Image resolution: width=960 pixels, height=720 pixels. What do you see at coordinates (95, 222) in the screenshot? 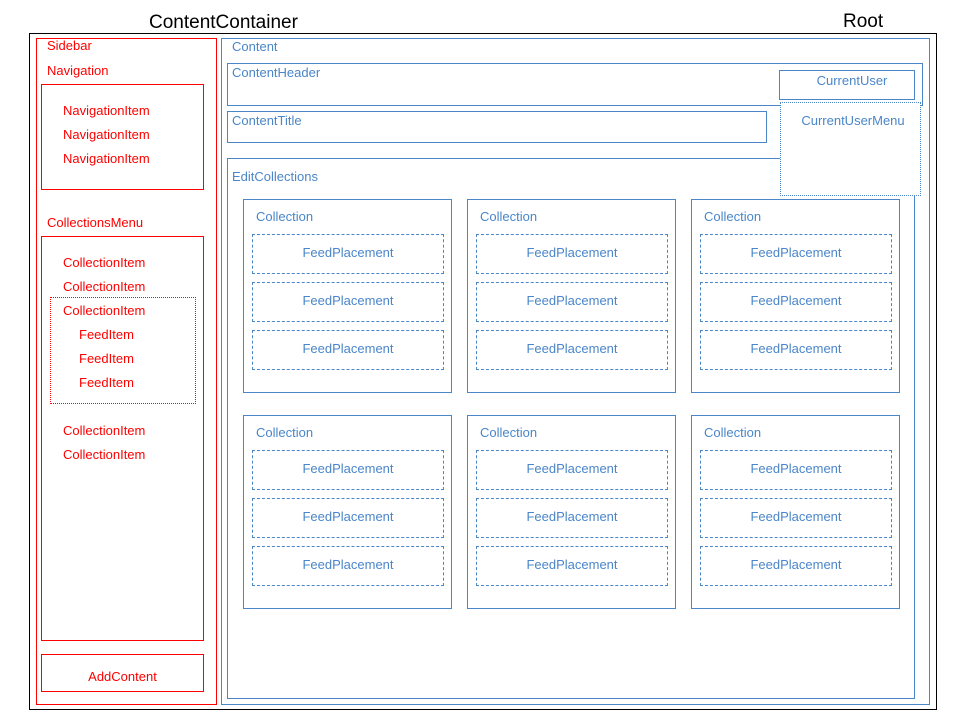
I see `collections-menu-label: CollectionsMenu` at bounding box center [95, 222].